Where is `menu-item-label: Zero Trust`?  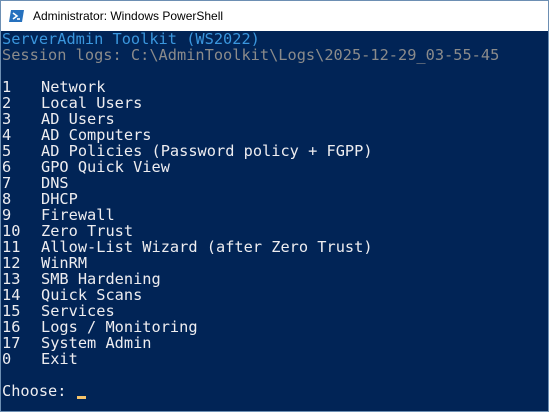 menu-item-label: Zero Trust is located at coordinates (87, 231).